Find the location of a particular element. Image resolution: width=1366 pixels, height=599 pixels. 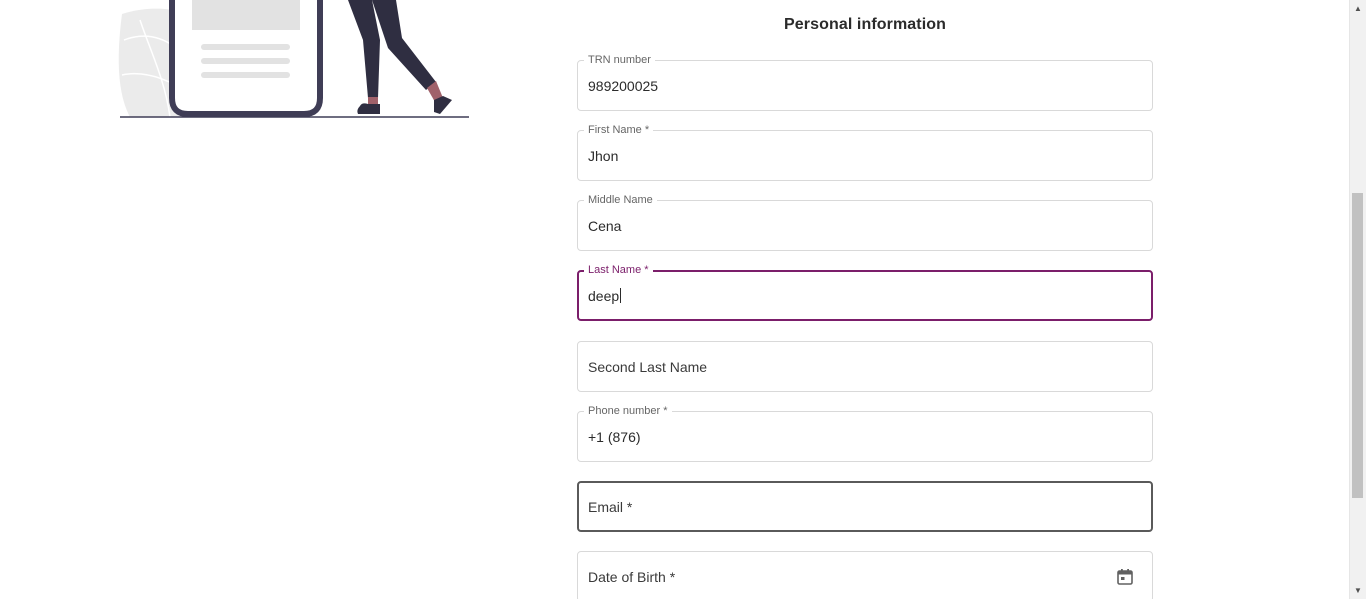

last-name-value-wrapper: deep is located at coordinates (605, 296).